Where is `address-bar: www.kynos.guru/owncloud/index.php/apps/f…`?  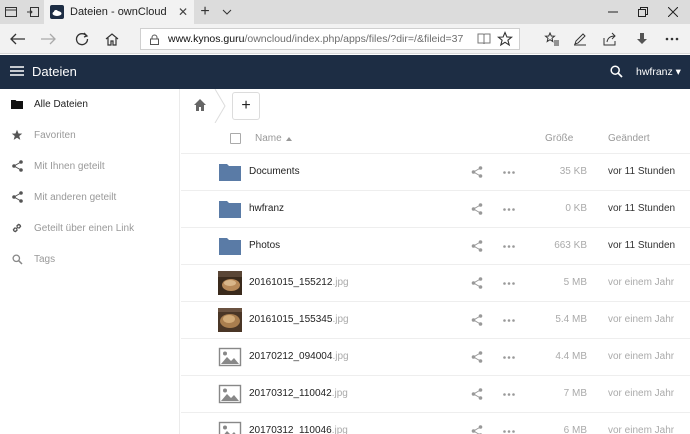
address-bar: www.kynos.guru/owncloud/index.php/apps/f… is located at coordinates (330, 39).